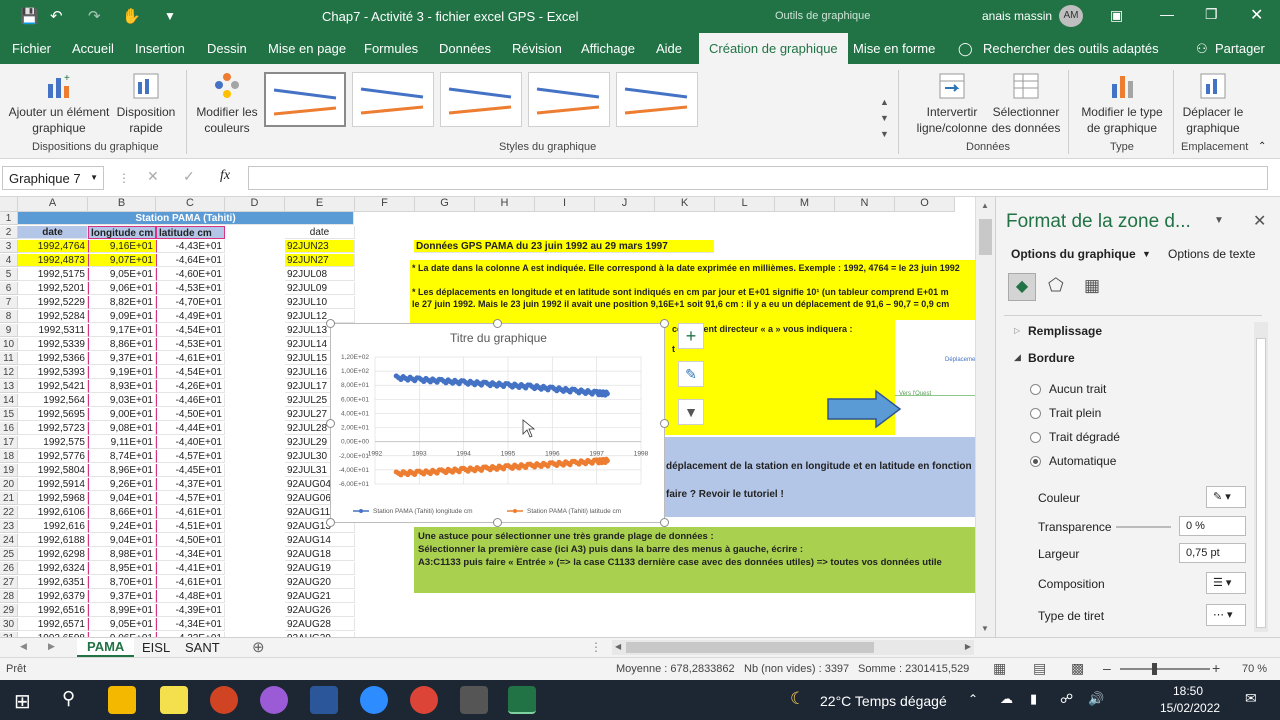 This screenshot has width=1280, height=720. What do you see at coordinates (53, 330) in the screenshot?
I see `cell-date: 1992,5311` at bounding box center [53, 330].